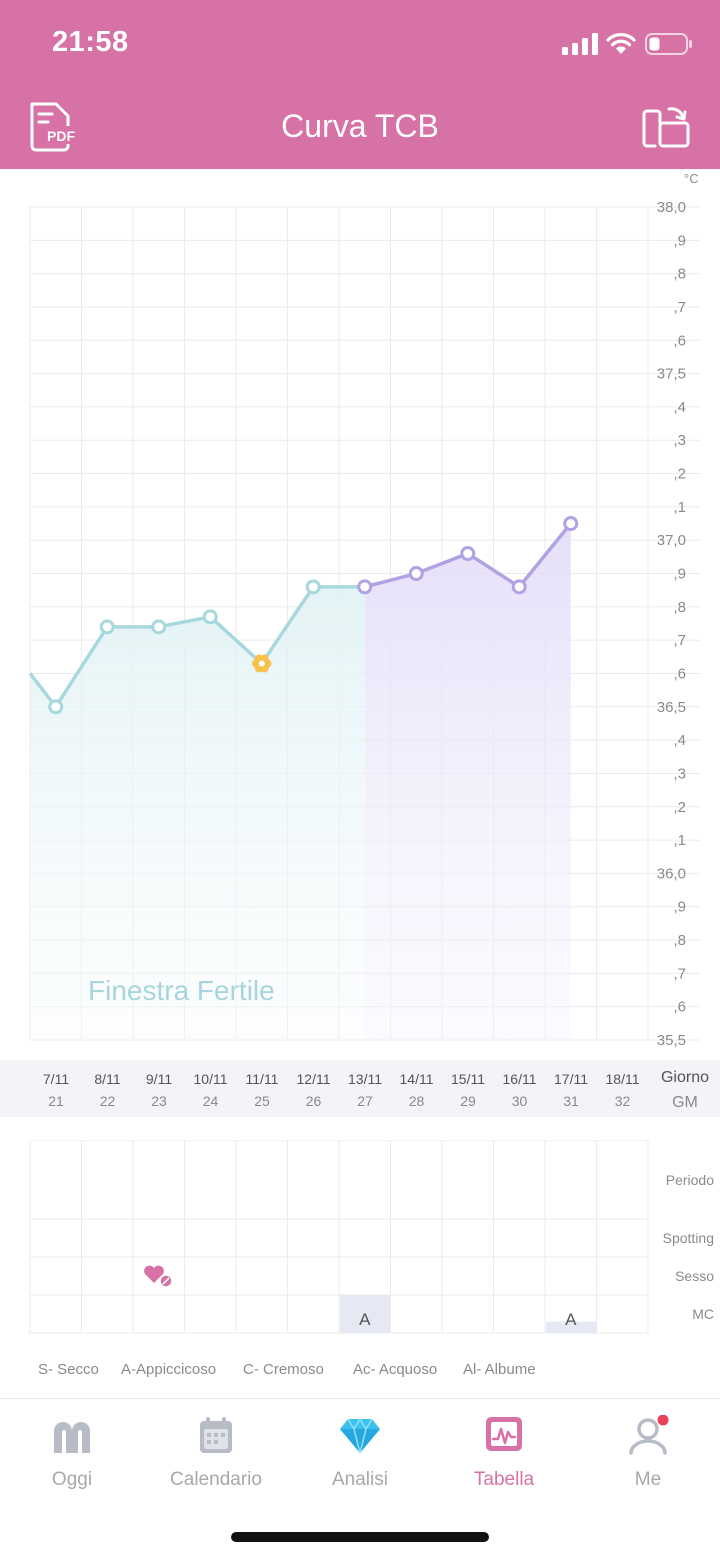 The height and width of the screenshot is (1559, 720). Describe the element at coordinates (283, 1369) in the screenshot. I see `legend-item: C- Cremoso` at that location.